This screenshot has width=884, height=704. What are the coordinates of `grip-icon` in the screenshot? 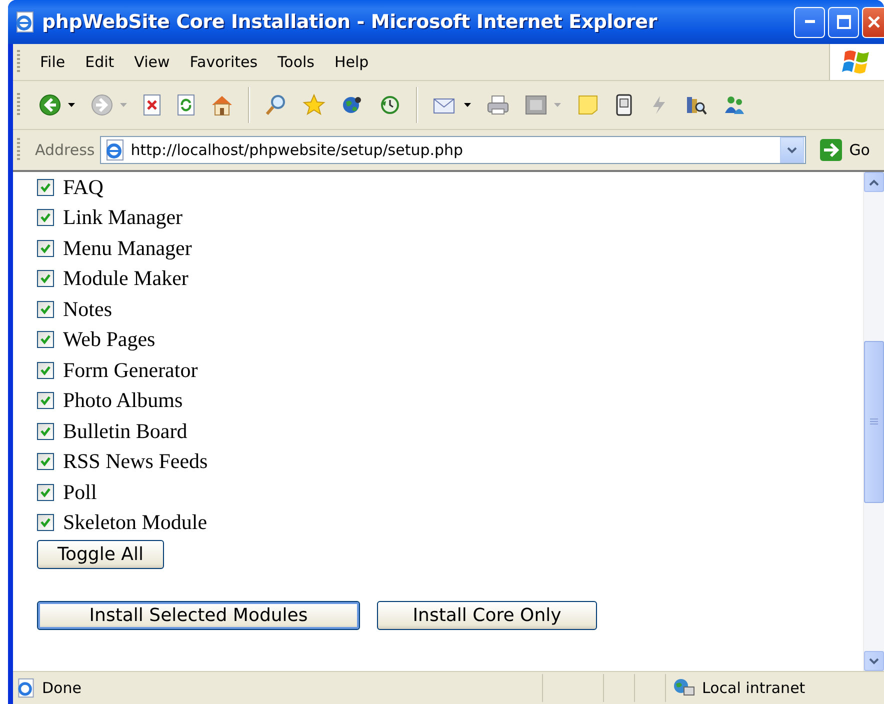 It's located at (874, 421).